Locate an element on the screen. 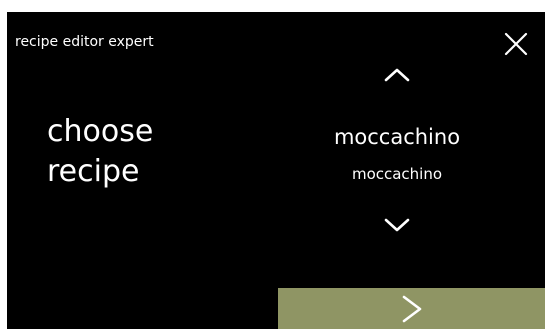 The image size is (545, 329). chevron-down-icon is located at coordinates (397, 225).